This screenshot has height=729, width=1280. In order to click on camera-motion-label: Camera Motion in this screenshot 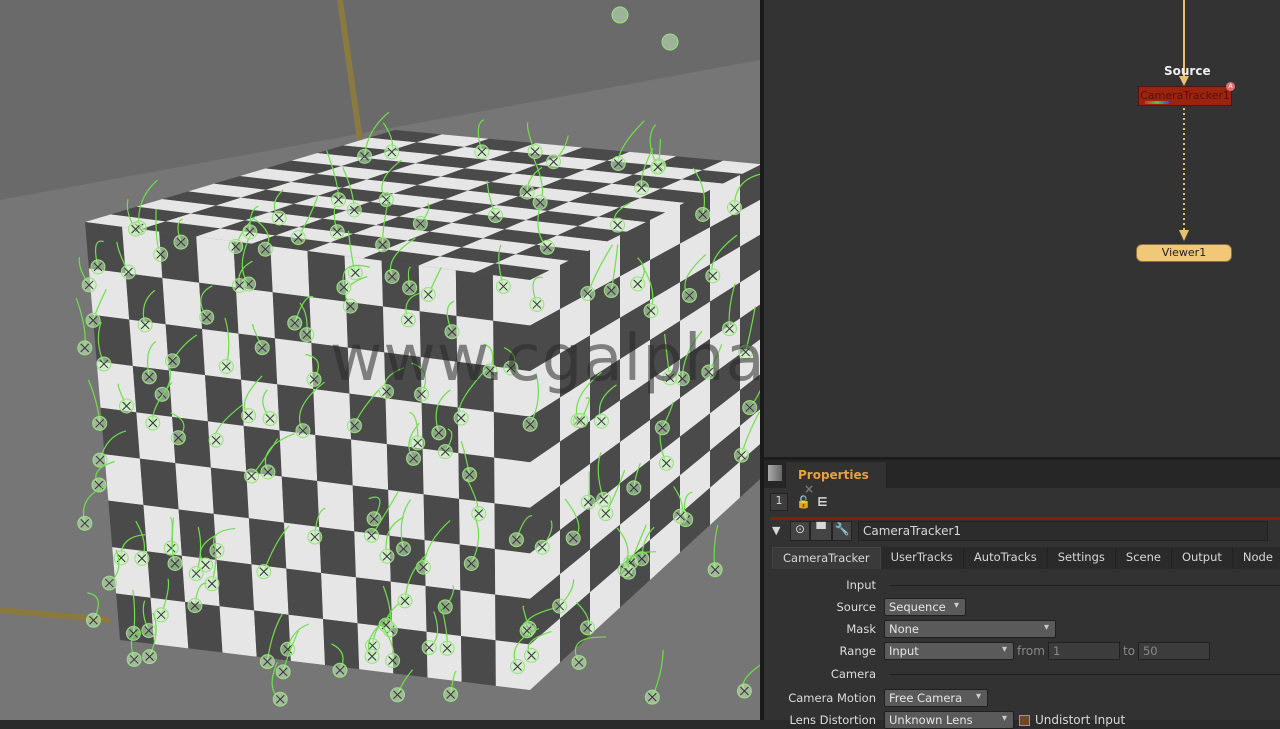, I will do `click(832, 698)`.